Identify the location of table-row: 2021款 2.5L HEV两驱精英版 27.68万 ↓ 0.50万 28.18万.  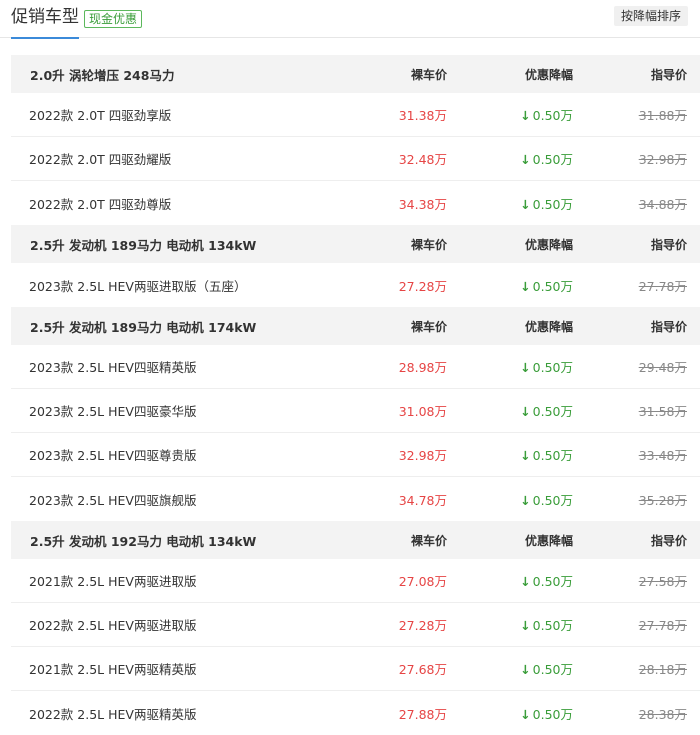
(355, 669).